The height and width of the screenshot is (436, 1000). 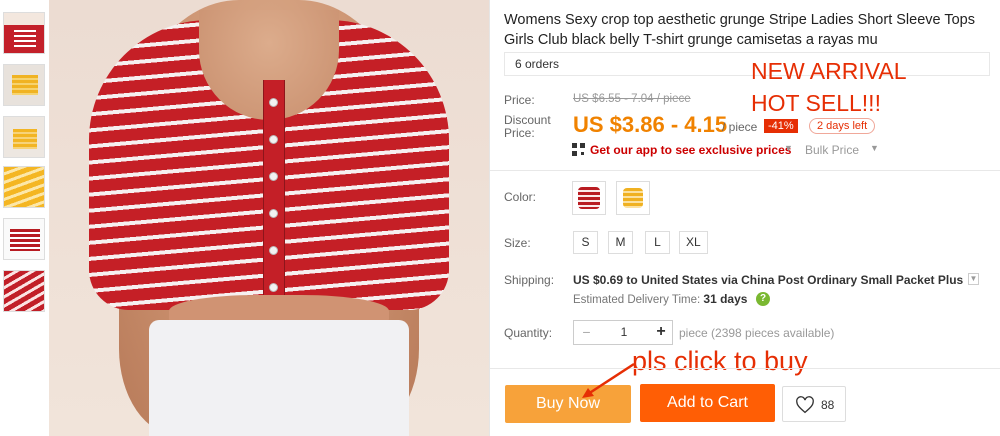 What do you see at coordinates (24, 85) in the screenshot?
I see `thumbnail-yellow-front` at bounding box center [24, 85].